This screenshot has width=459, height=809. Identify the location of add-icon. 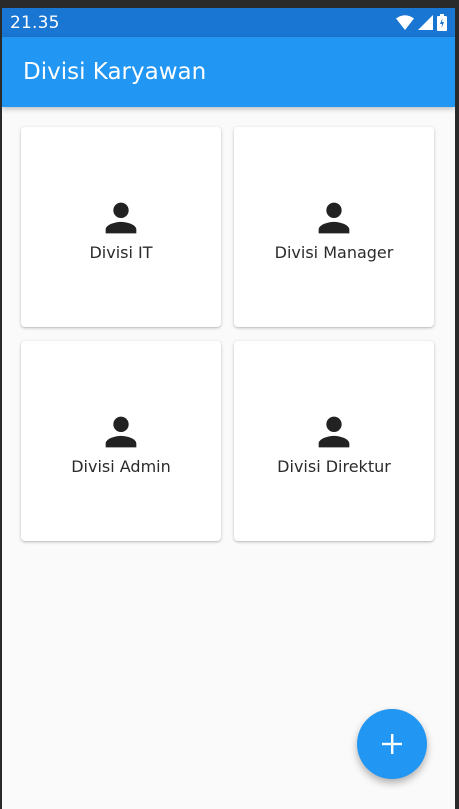
(392, 744).